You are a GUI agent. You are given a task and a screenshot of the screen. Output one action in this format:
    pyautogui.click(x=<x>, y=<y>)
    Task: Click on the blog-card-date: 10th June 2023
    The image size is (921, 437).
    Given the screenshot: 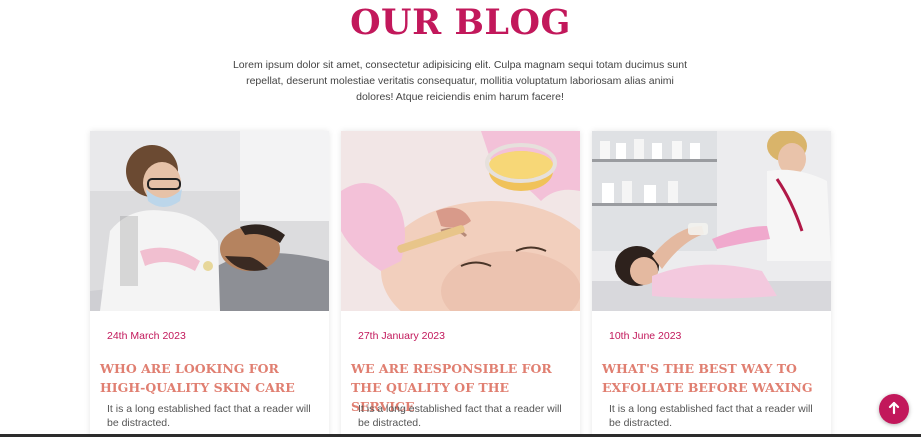 What is the action you would take?
    pyautogui.click(x=645, y=336)
    